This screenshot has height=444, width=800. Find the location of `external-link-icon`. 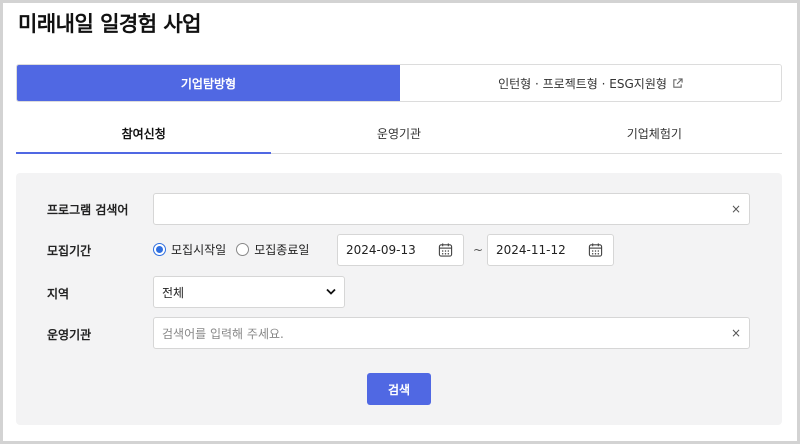

external-link-icon is located at coordinates (678, 82).